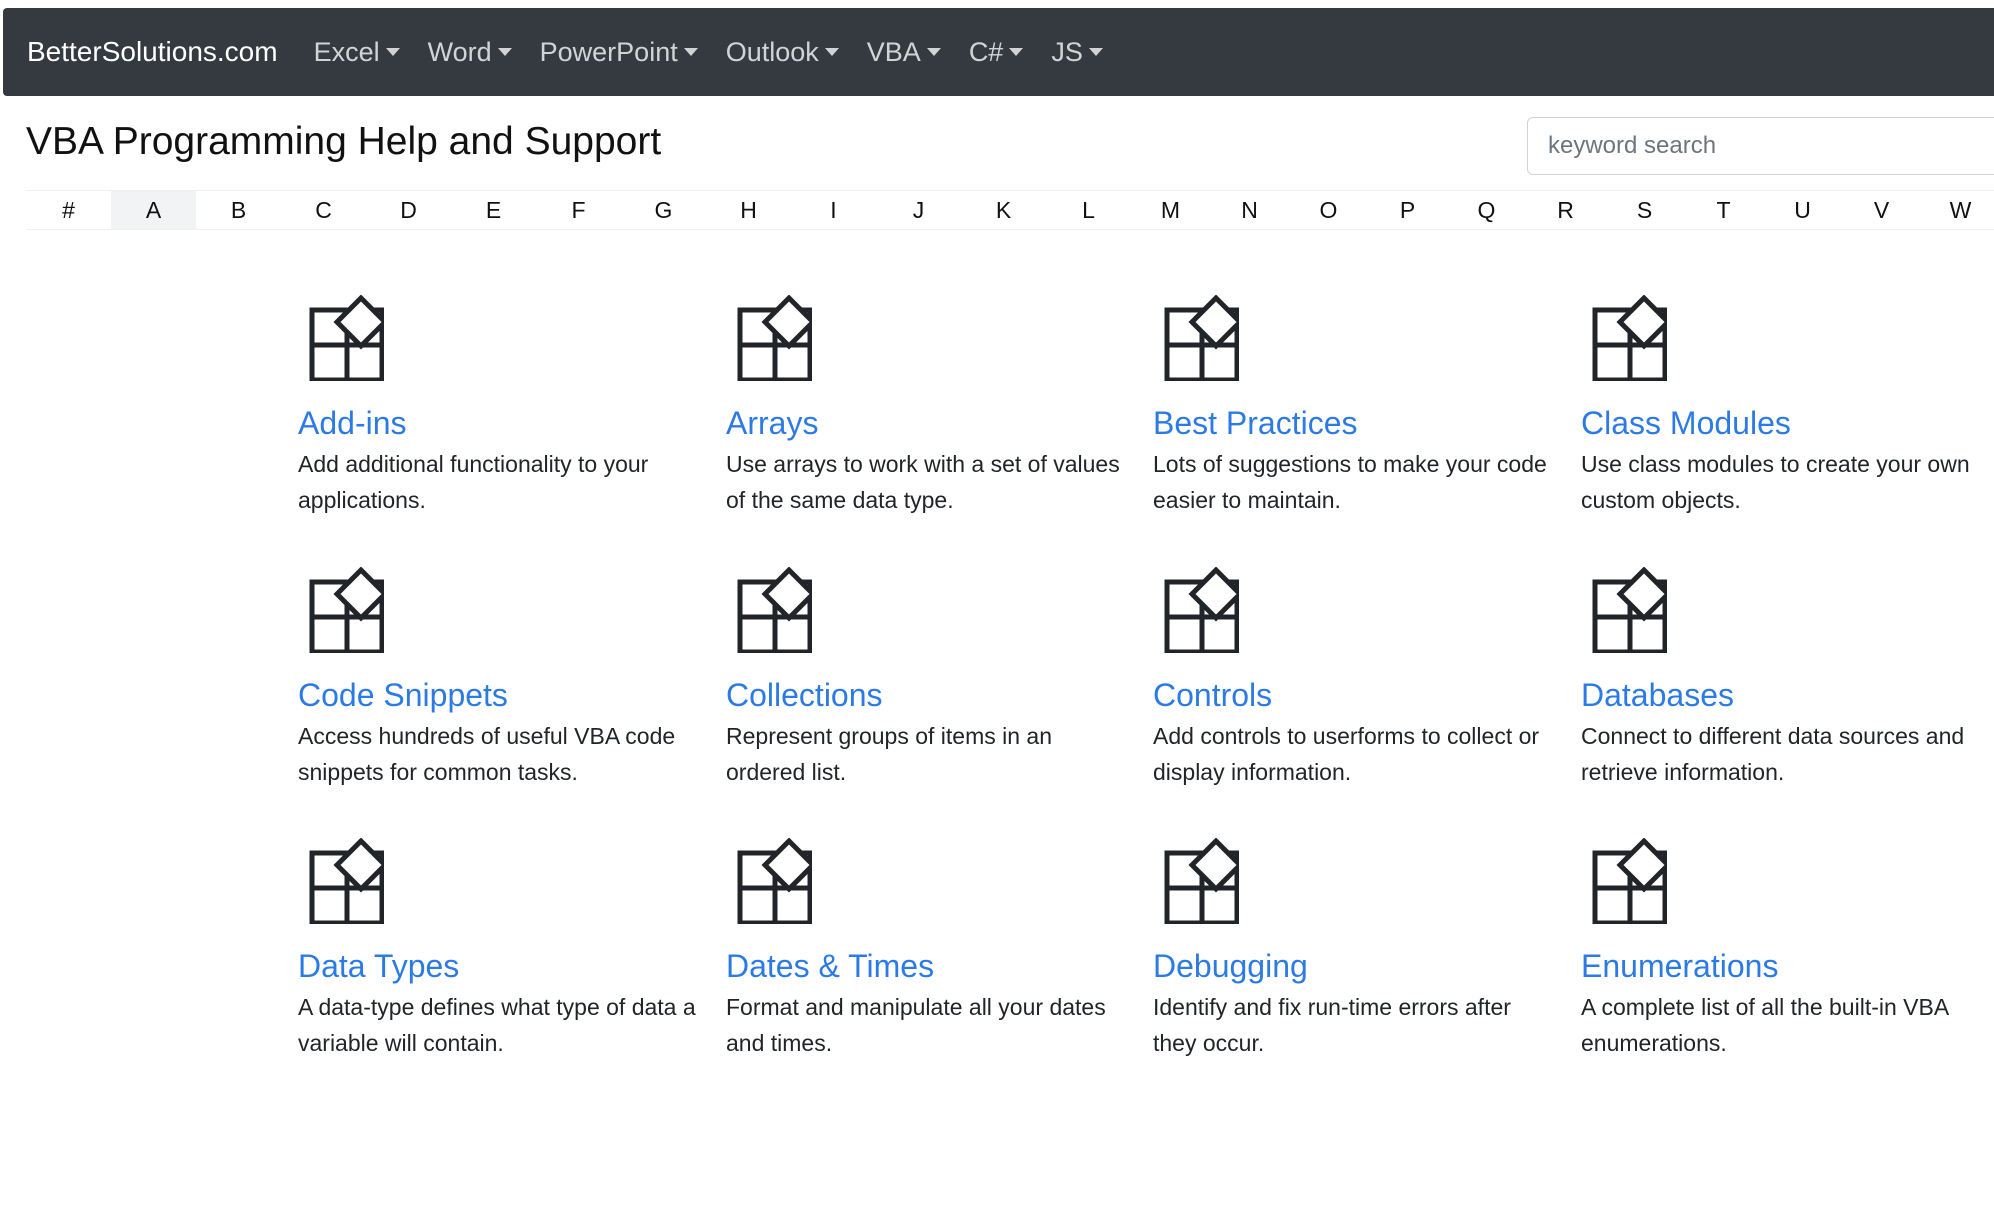 Image resolution: width=1994 pixels, height=1217 pixels. I want to click on nav-menu-label: JS, so click(1067, 51).